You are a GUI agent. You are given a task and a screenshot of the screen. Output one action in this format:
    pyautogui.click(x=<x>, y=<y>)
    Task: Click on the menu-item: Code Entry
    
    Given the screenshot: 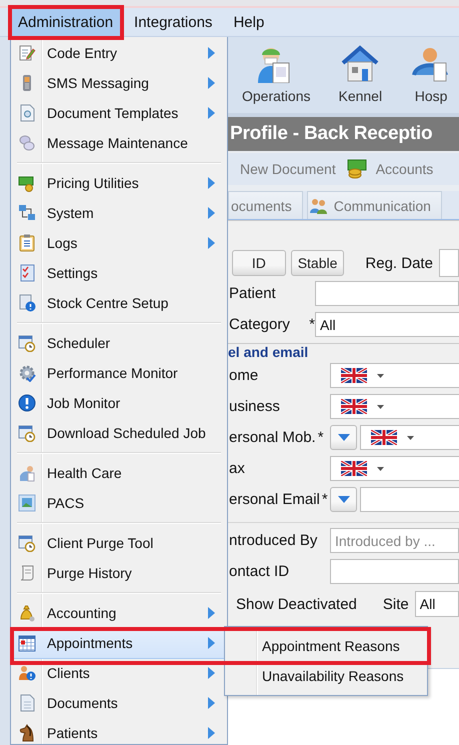 What is the action you would take?
    pyautogui.click(x=119, y=53)
    